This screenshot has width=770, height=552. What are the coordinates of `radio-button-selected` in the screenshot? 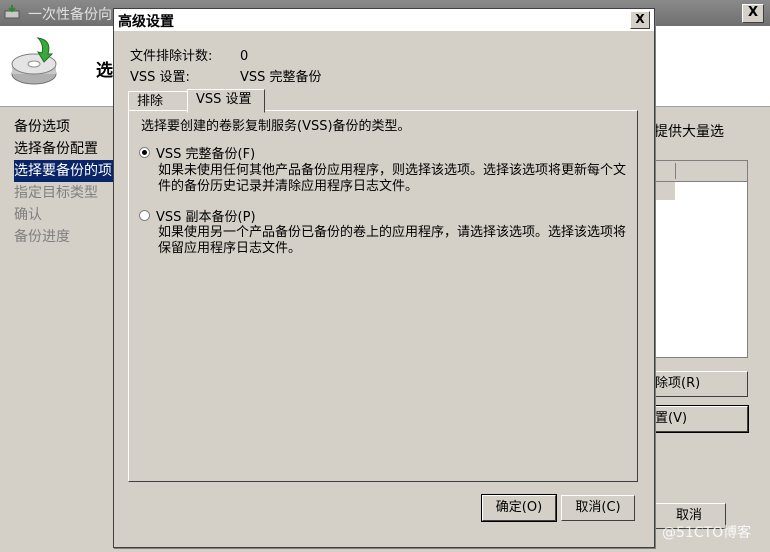 It's located at (144, 152).